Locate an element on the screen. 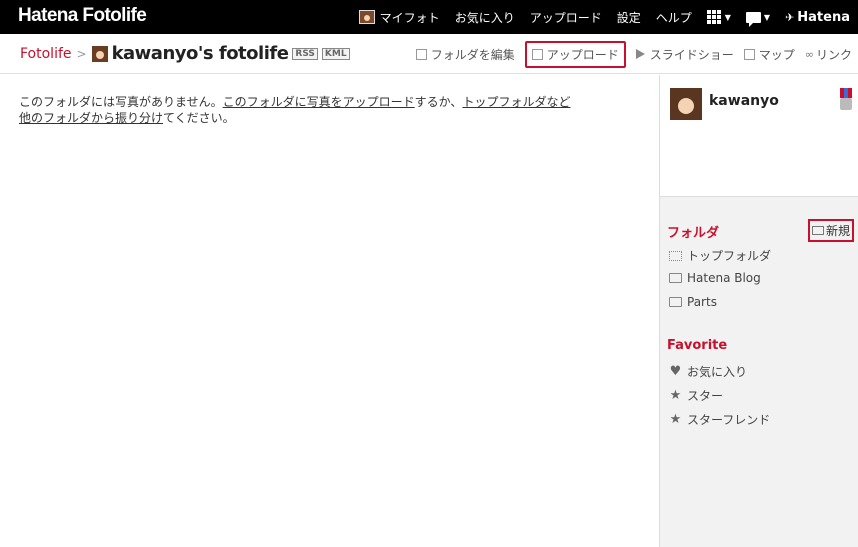  username: kawanyo is located at coordinates (744, 101).